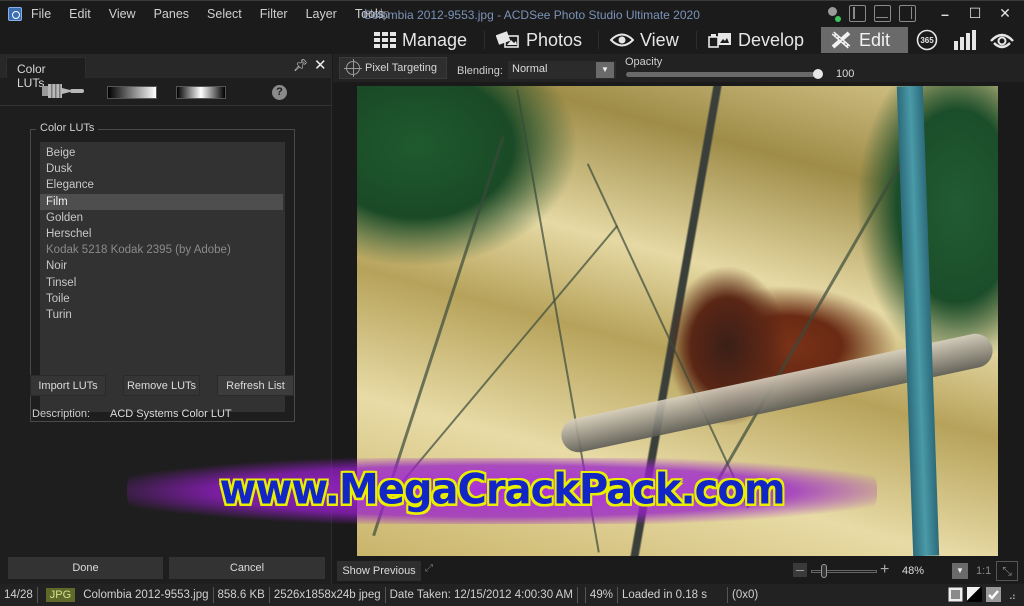 This screenshot has width=1024, height=606. Describe the element at coordinates (673, 595) in the screenshot. I see `status-load-time: Loaded in 0.18 s` at that location.